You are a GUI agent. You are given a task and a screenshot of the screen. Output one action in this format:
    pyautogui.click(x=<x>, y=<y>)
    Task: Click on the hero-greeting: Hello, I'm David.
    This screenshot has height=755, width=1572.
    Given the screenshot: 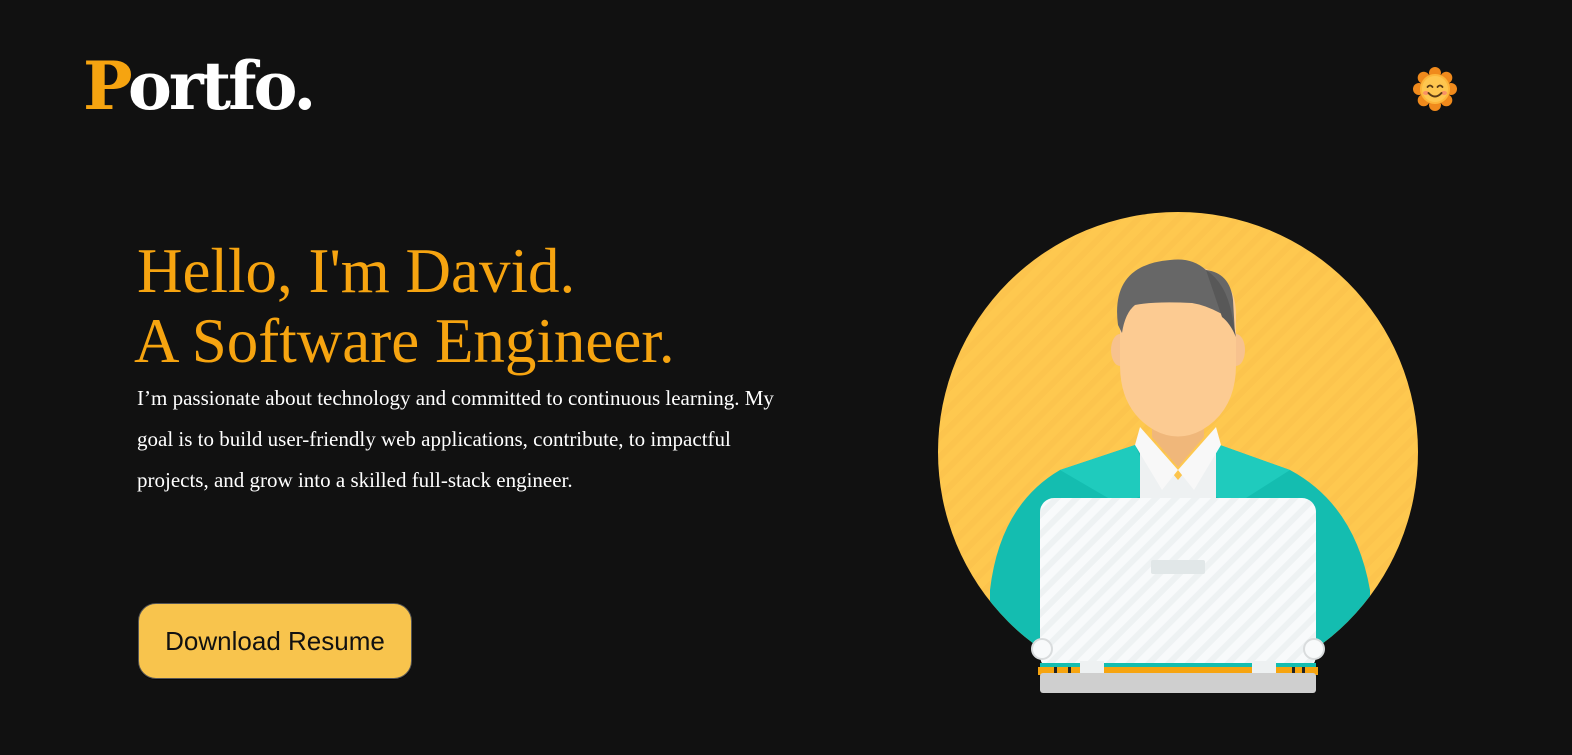 What is the action you would take?
    pyautogui.click(x=356, y=271)
    